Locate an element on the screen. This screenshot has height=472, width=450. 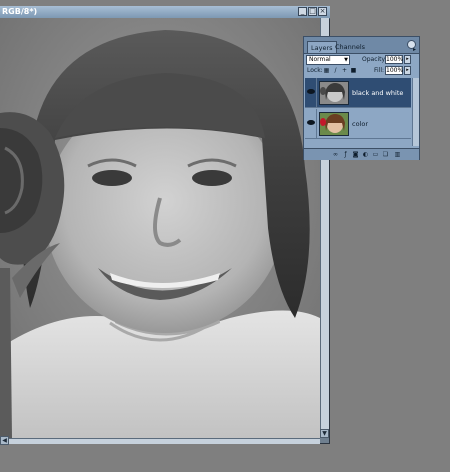
link-icon: ∞ is located at coordinates (335, 154).